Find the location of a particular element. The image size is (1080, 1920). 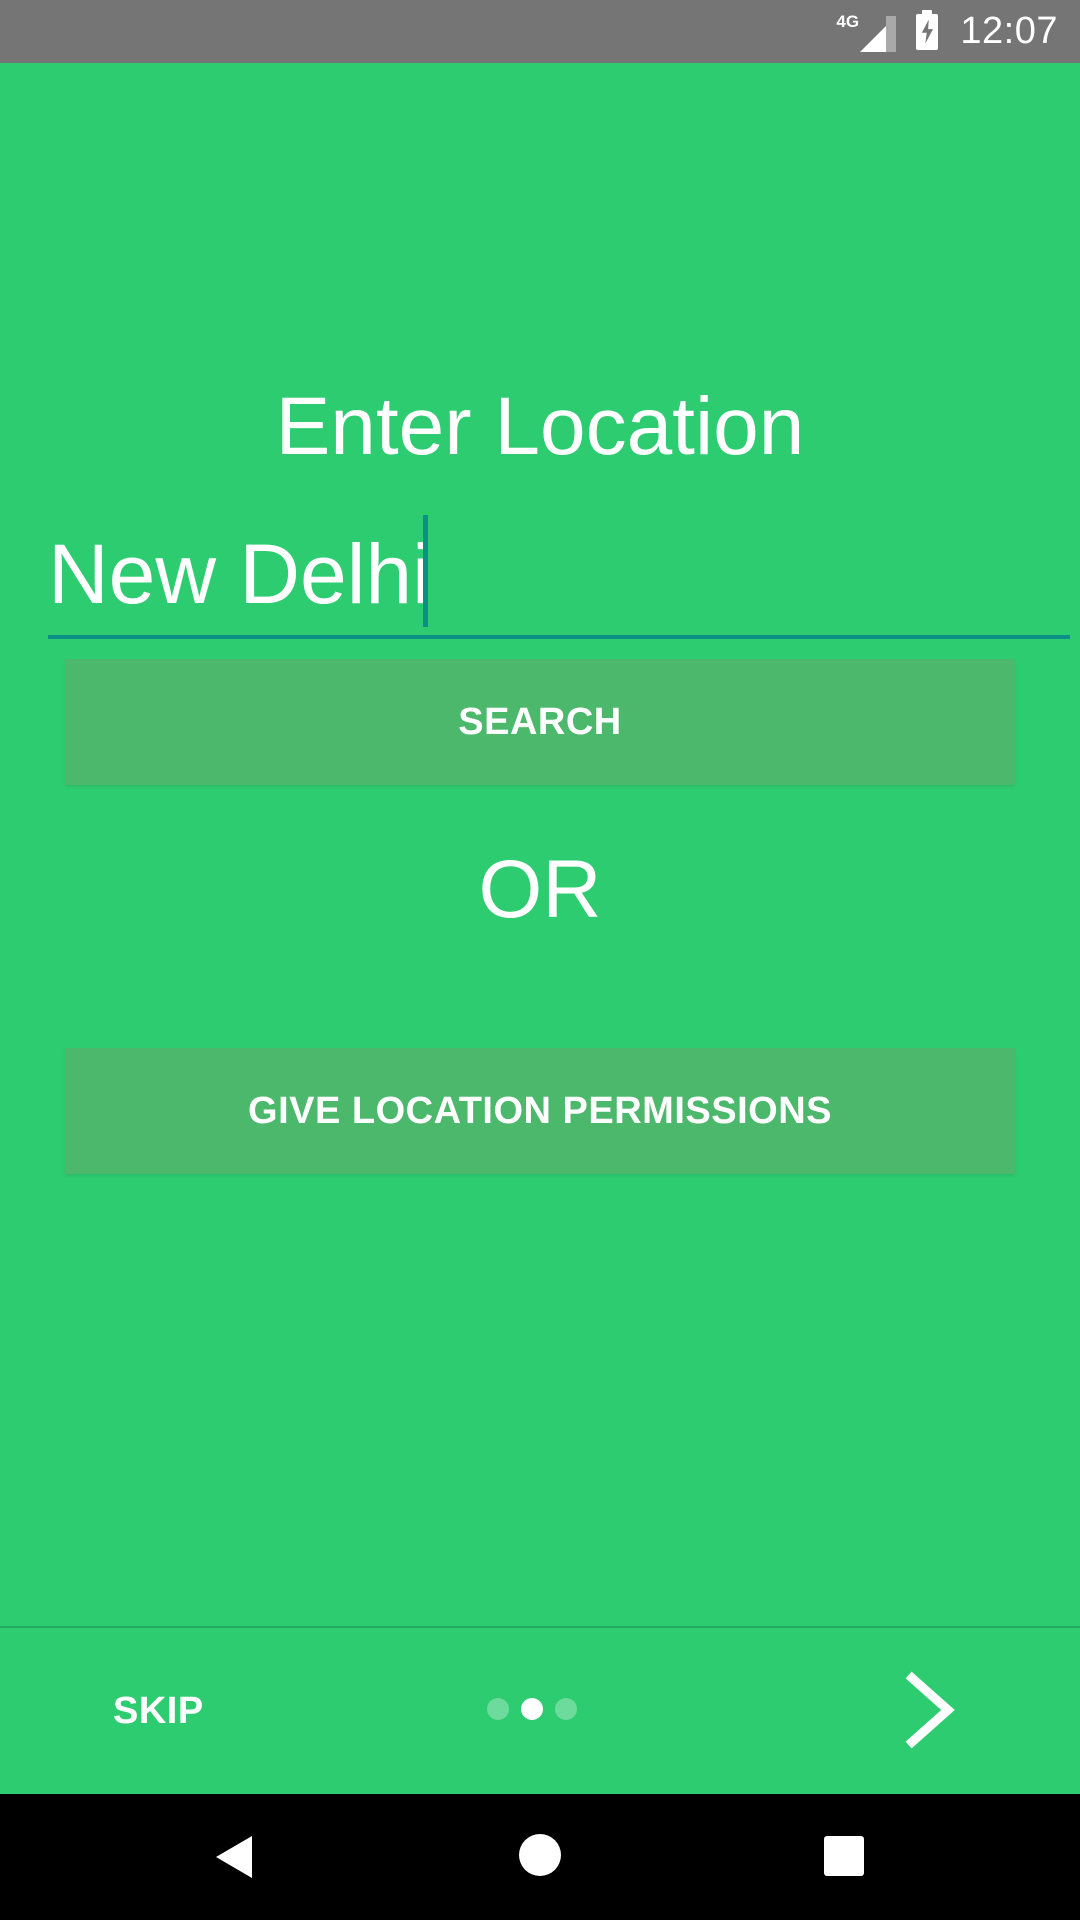

or-separator: OR is located at coordinates (540, 889).